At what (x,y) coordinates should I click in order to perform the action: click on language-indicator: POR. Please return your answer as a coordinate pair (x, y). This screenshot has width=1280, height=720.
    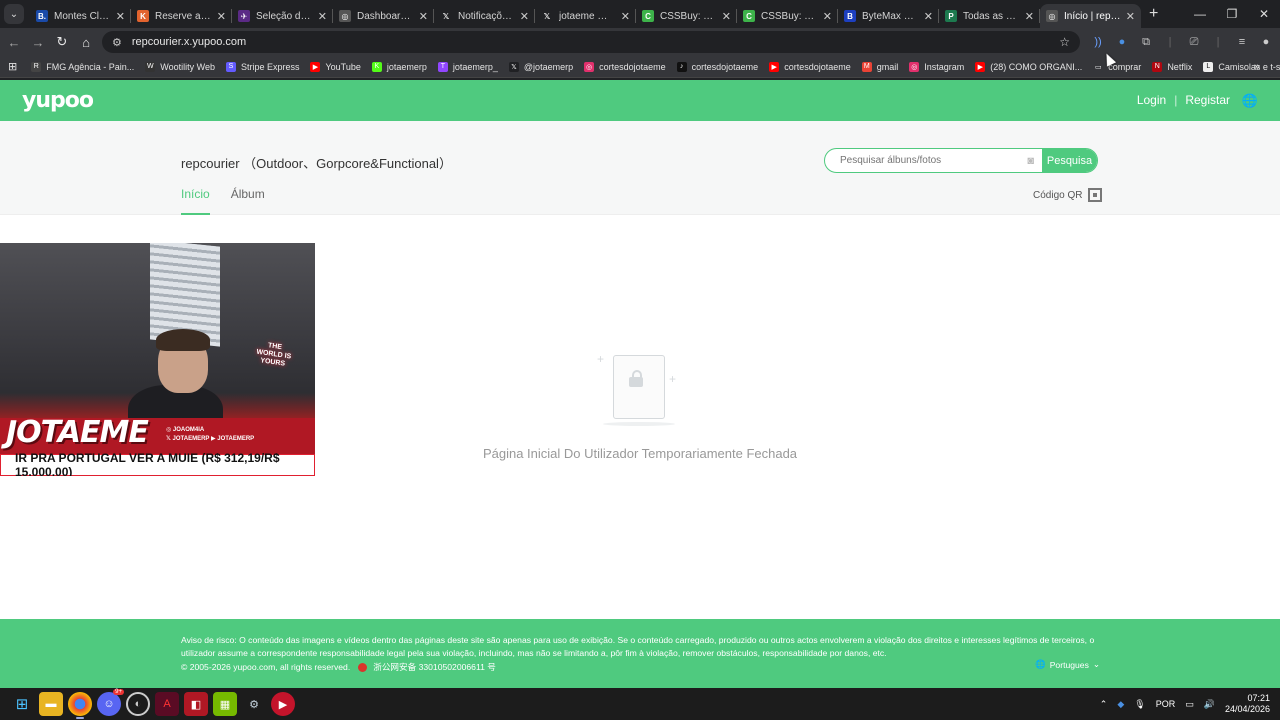
    Looking at the image, I should click on (1166, 704).